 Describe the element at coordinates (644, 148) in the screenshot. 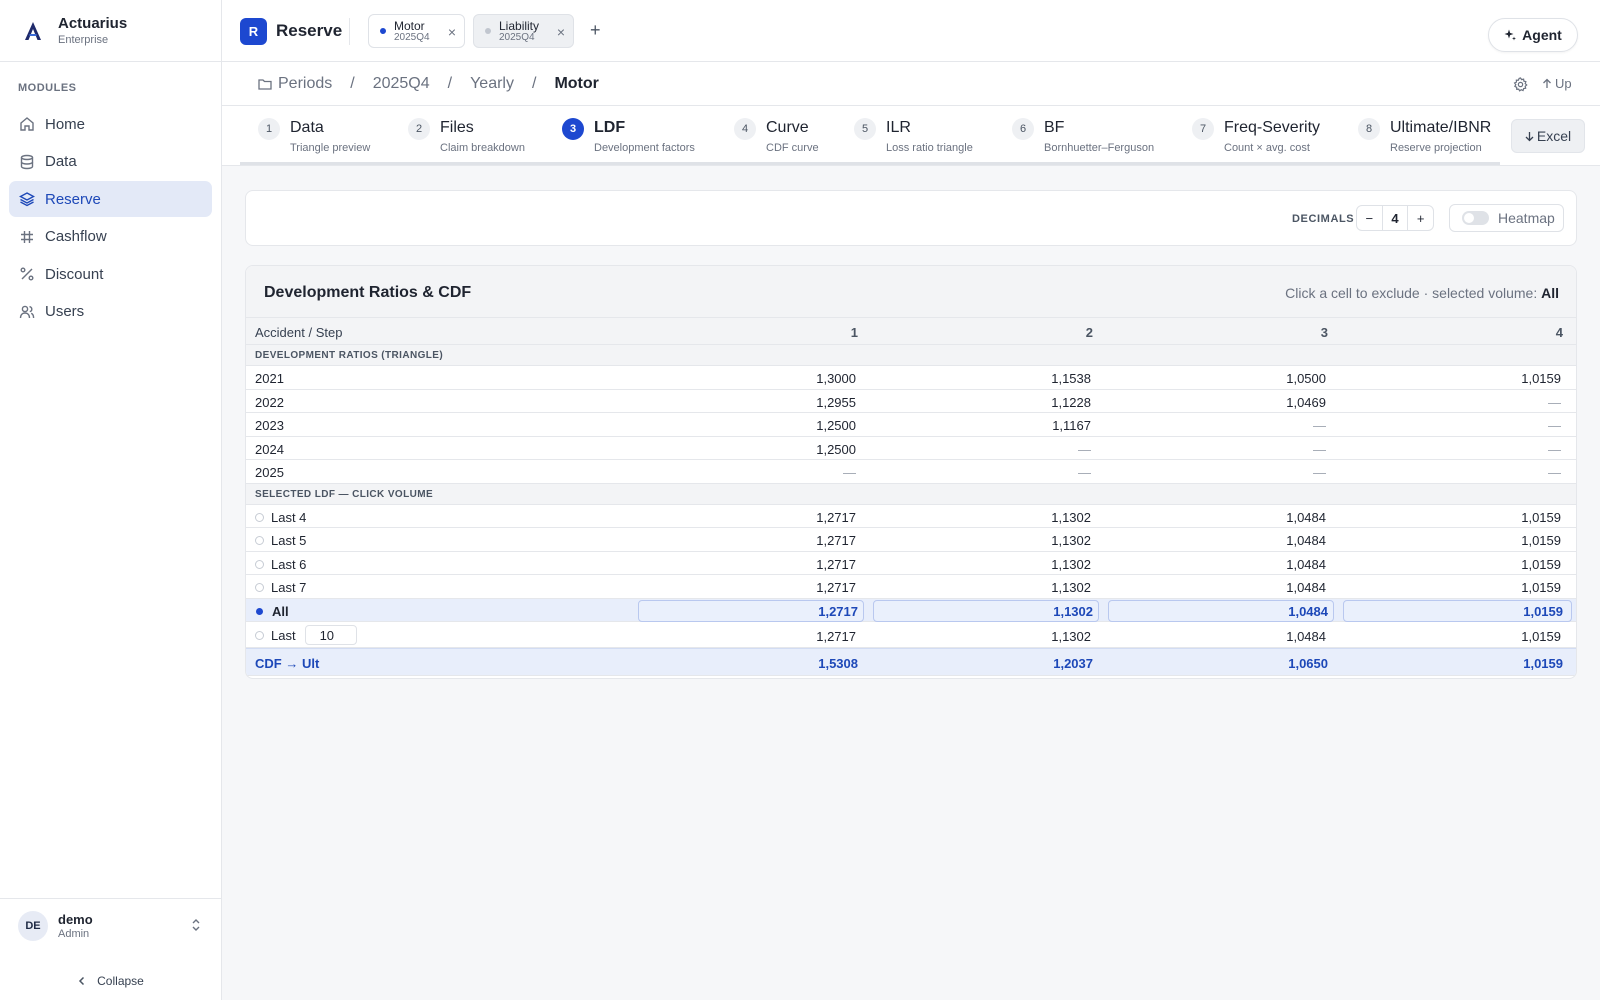

I see `step-description: Development factors` at that location.